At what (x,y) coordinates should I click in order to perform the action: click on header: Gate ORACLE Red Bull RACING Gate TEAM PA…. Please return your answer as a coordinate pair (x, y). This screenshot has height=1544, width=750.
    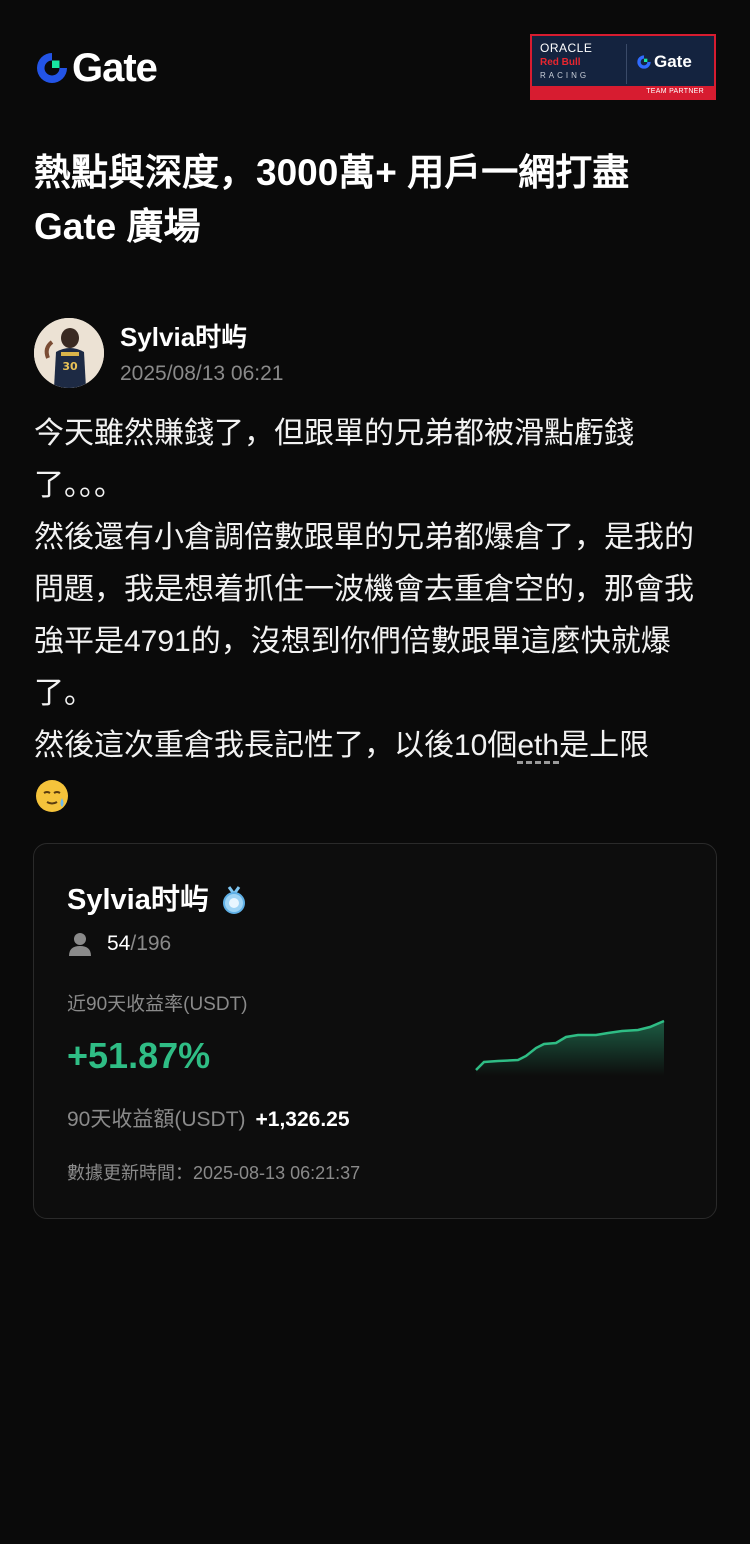
    Looking at the image, I should click on (375, 68).